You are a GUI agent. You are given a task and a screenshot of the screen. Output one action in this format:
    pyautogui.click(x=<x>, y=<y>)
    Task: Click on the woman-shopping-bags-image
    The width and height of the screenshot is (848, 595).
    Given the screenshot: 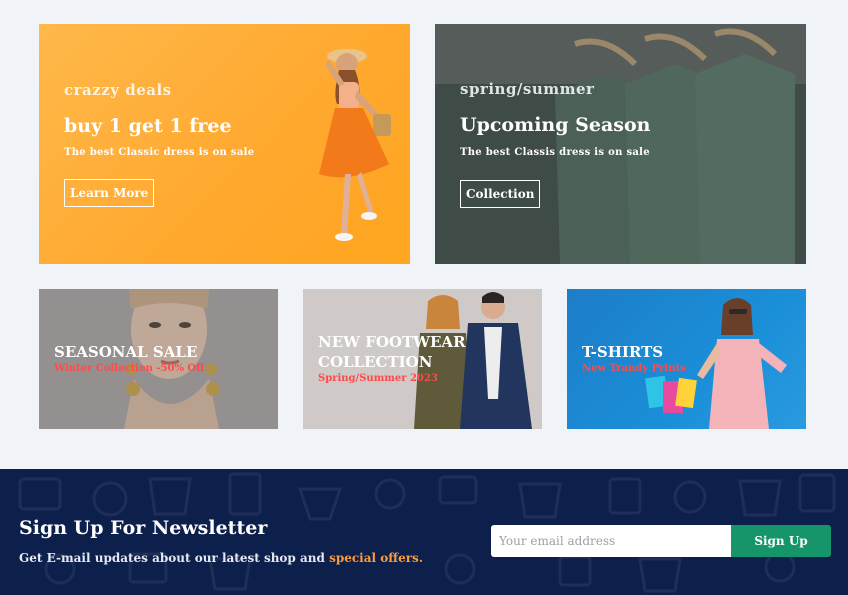 What is the action you would take?
    pyautogui.click(x=716, y=363)
    